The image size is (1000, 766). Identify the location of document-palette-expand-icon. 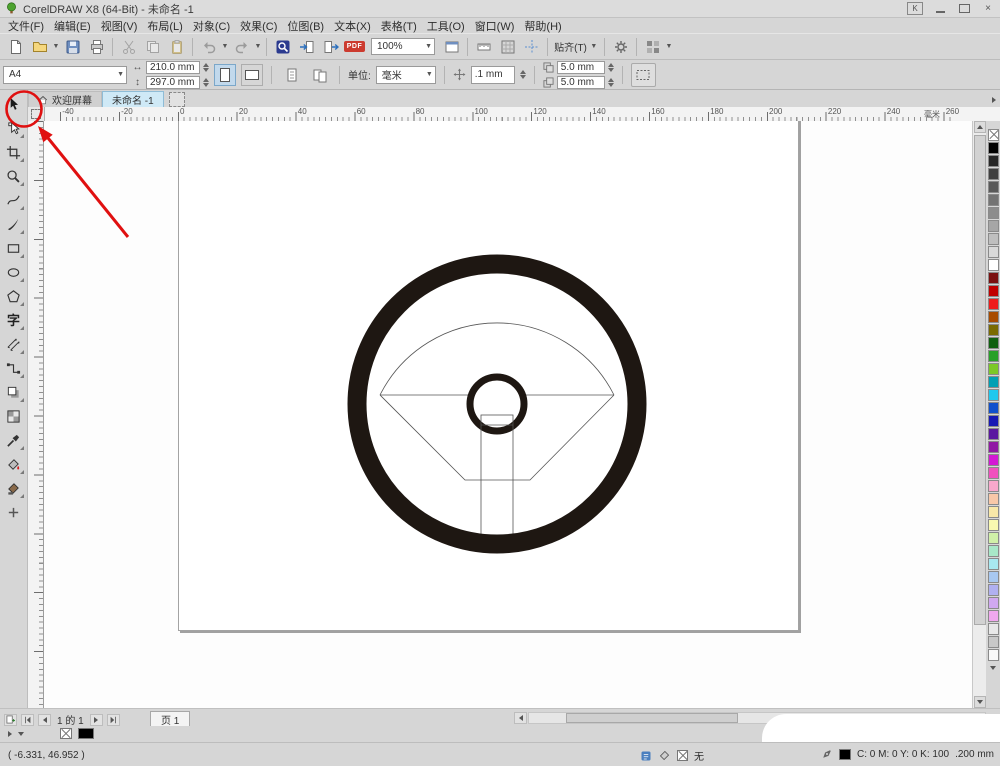
(10, 733).